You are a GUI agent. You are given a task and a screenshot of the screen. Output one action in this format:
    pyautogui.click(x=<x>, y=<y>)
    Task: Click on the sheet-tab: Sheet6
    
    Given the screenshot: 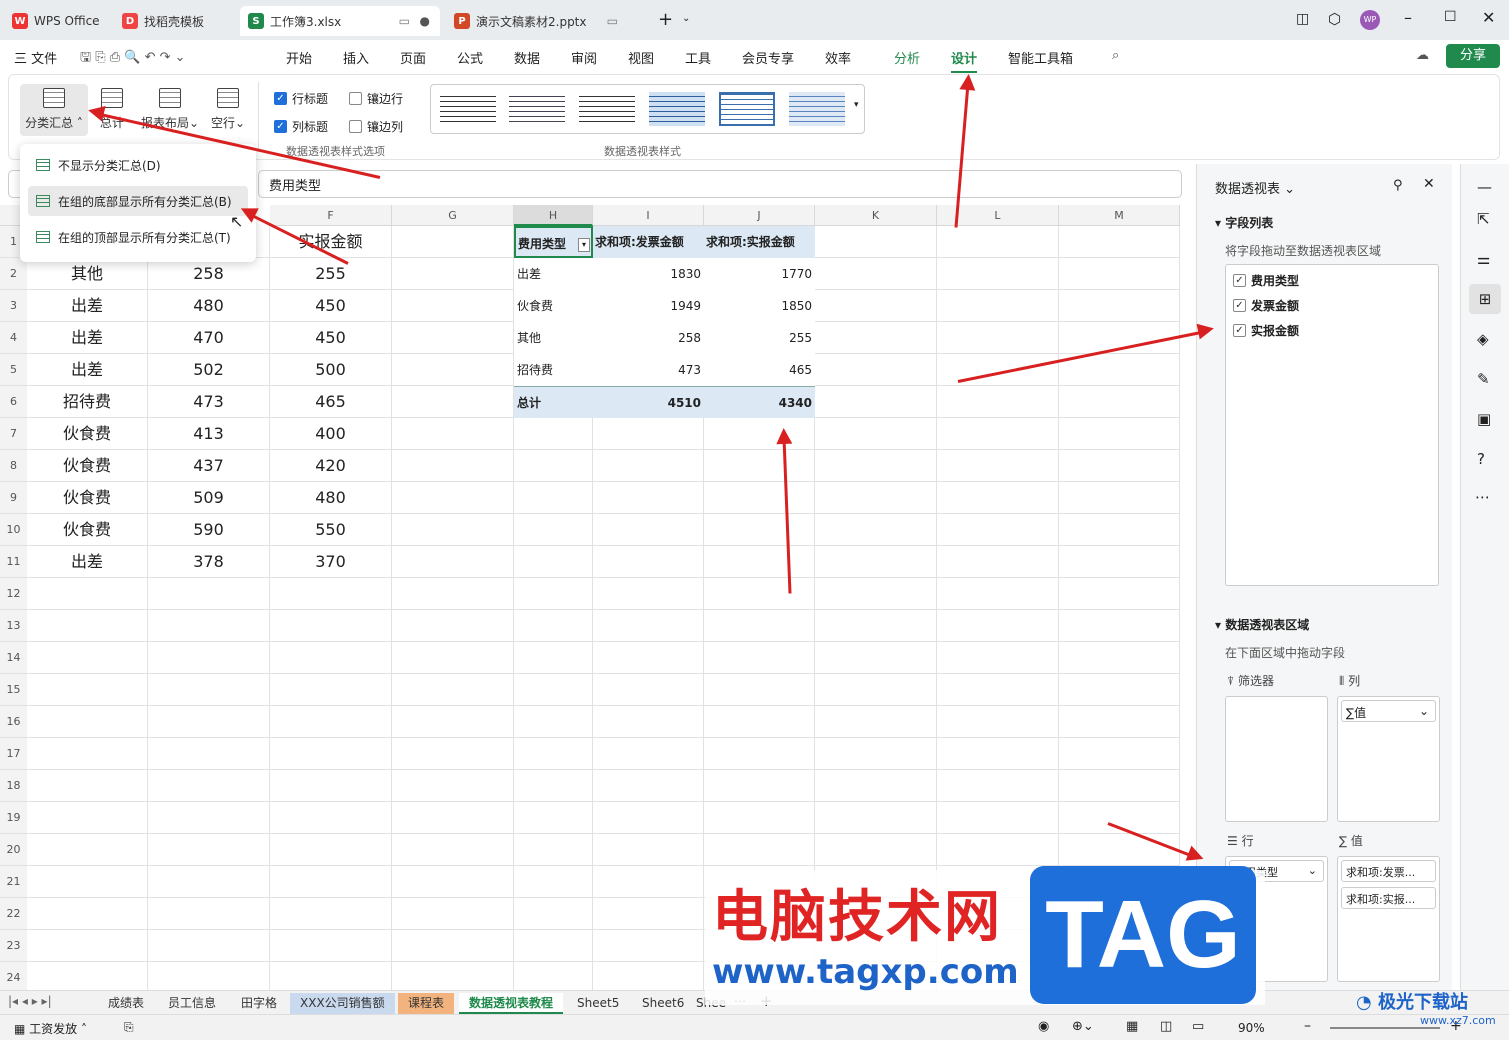 What is the action you would take?
    pyautogui.click(x=663, y=1003)
    